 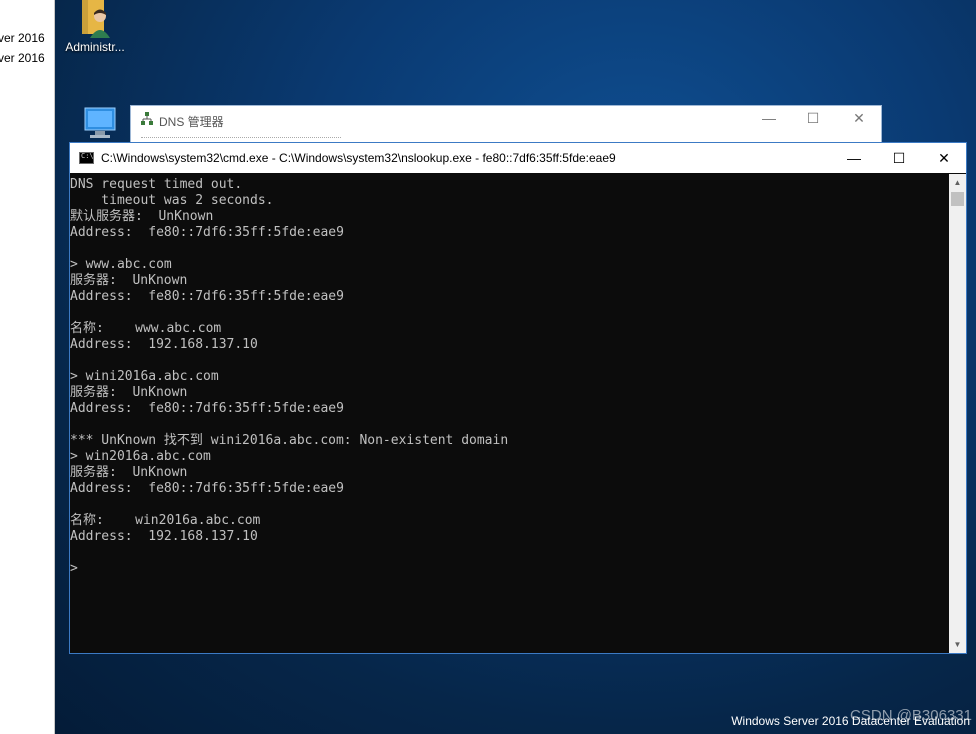 I want to click on console-line: 名称: win2016a.abc.com, so click(x=165, y=520).